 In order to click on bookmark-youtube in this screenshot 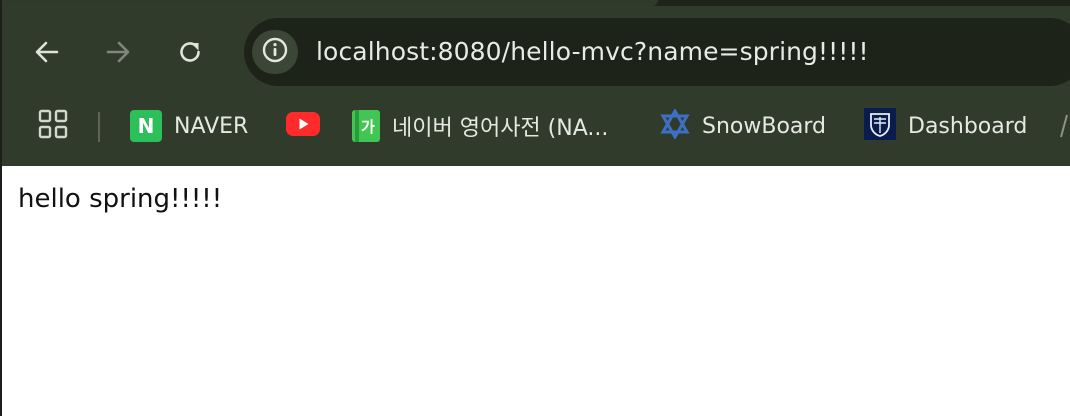, I will do `click(303, 126)`.